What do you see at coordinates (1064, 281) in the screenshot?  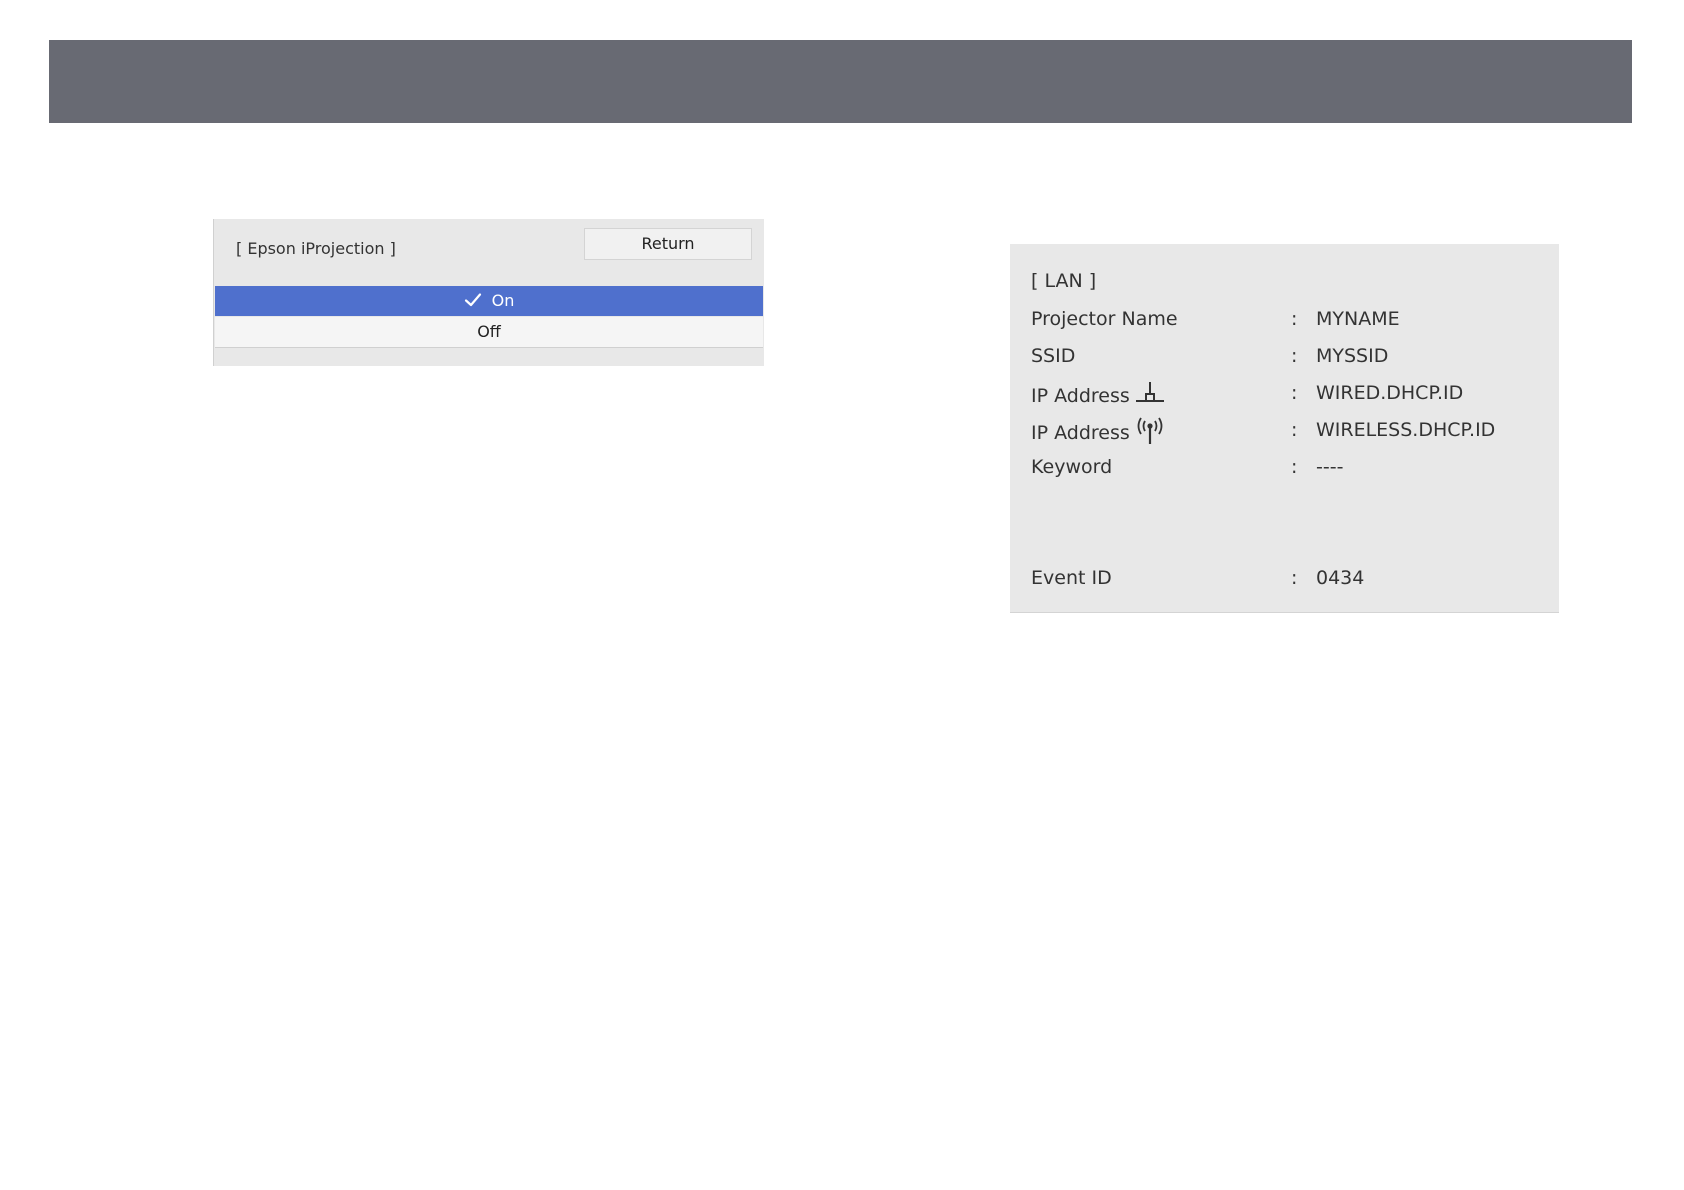 I see `lan-heading: [ LAN ]` at bounding box center [1064, 281].